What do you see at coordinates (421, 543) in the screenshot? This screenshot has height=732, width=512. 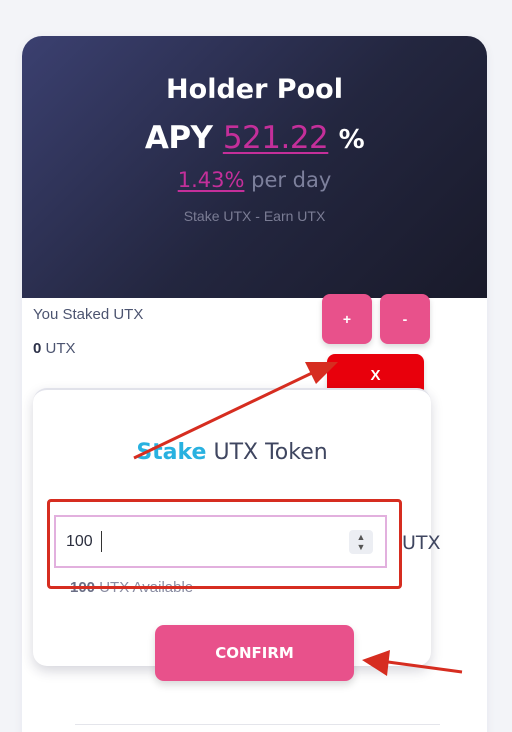 I see `stake-amount-unit: UTX` at bounding box center [421, 543].